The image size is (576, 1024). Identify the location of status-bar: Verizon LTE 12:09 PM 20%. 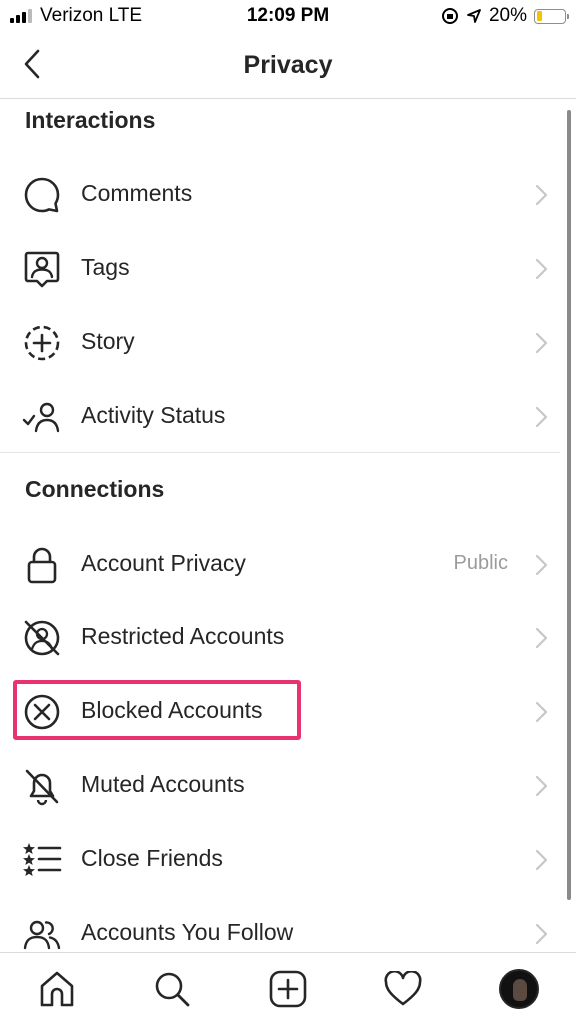
(288, 16).